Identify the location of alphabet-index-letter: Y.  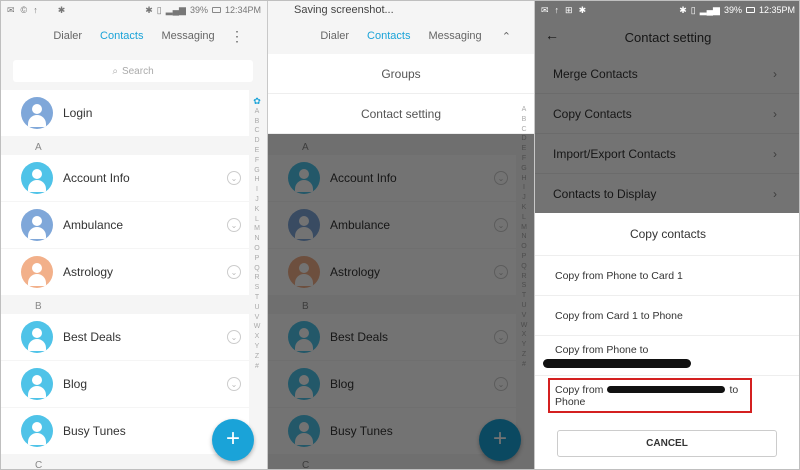
(257, 347).